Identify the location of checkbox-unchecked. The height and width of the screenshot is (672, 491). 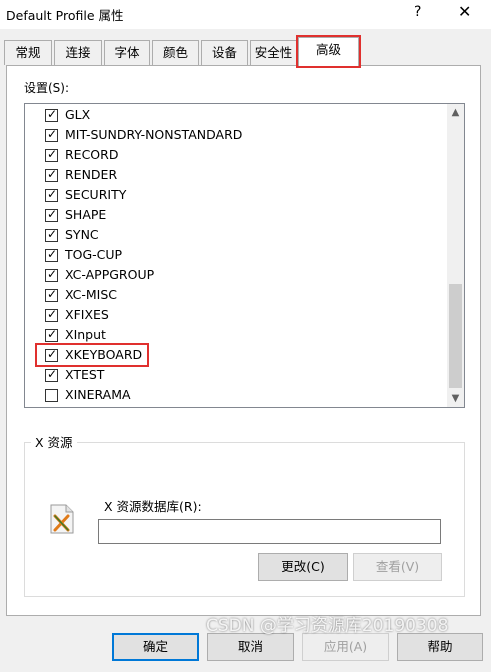
(51, 395).